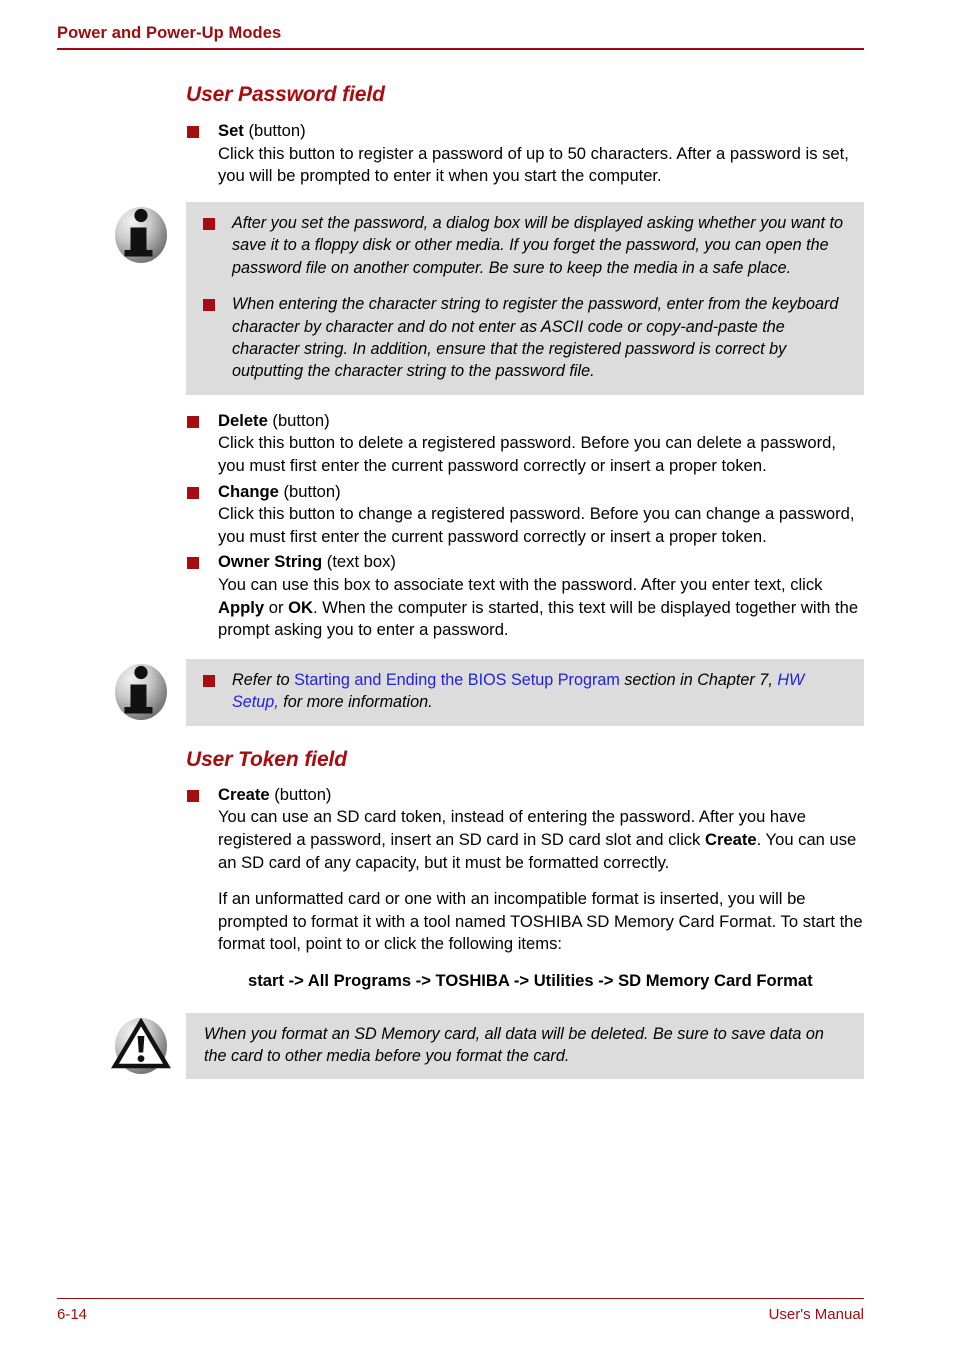 This screenshot has height=1352, width=954. I want to click on note-text-3: for more information., so click(355, 702).